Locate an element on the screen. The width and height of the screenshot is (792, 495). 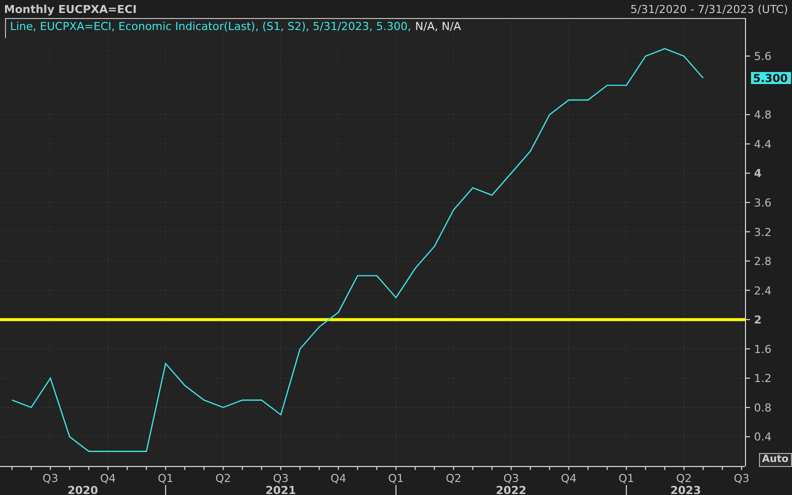
chart-title: Monthly EUCPXA=ECI is located at coordinates (70, 9).